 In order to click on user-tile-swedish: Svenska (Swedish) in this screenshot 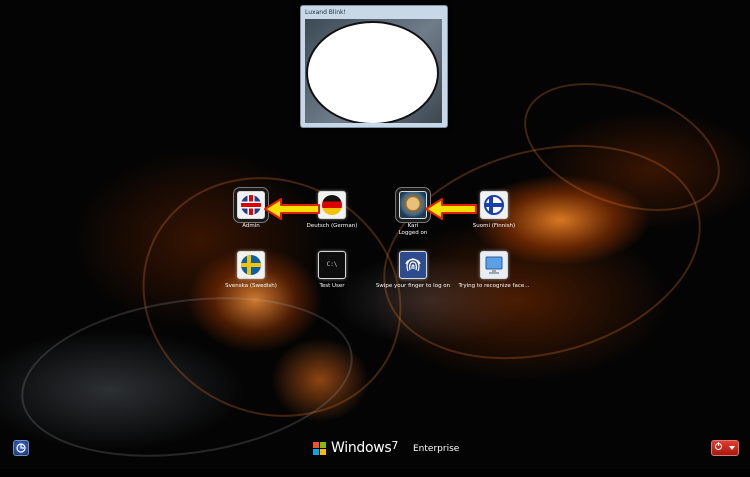, I will do `click(251, 270)`.